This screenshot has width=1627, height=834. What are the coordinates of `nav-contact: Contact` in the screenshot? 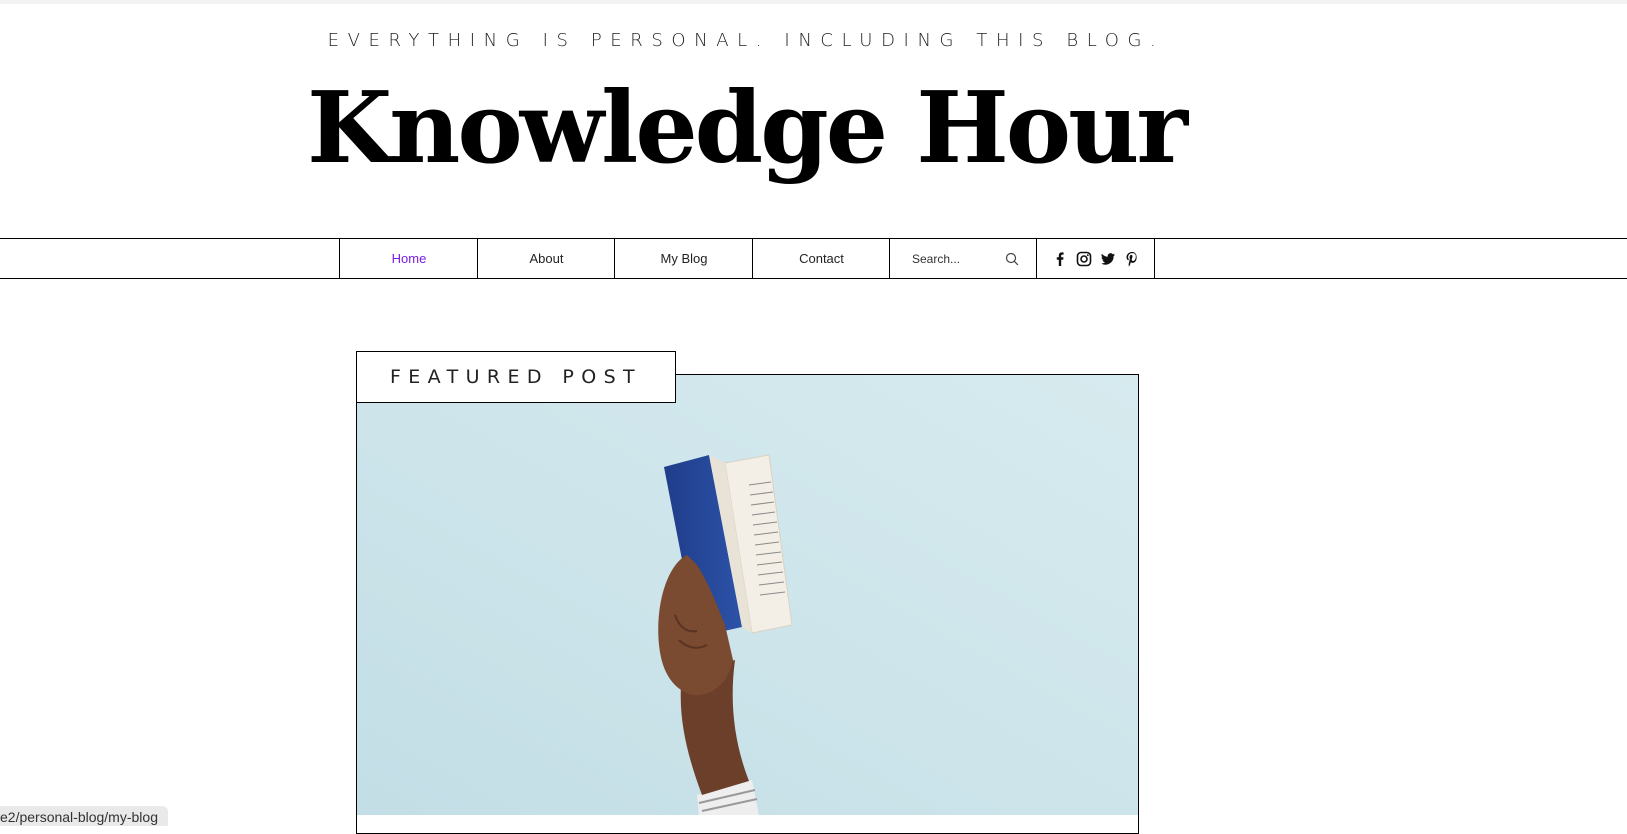 It's located at (821, 258).